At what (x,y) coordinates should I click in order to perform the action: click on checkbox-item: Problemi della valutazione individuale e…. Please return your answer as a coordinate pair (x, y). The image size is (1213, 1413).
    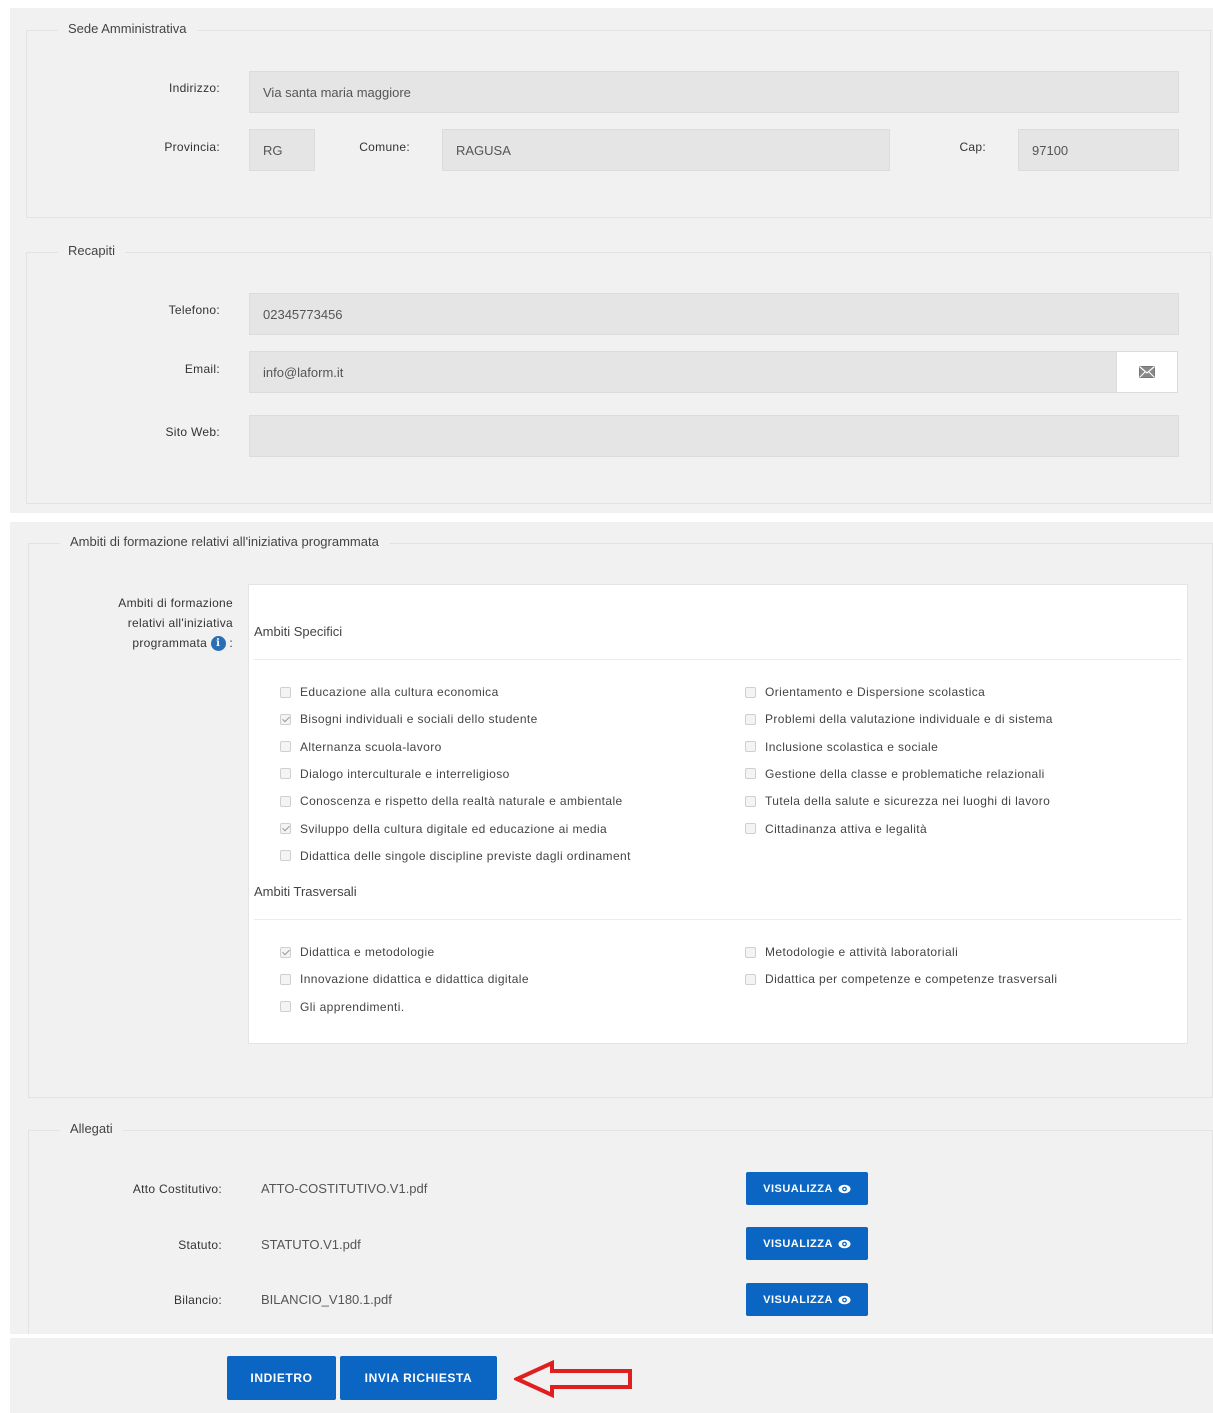
    Looking at the image, I should click on (899, 719).